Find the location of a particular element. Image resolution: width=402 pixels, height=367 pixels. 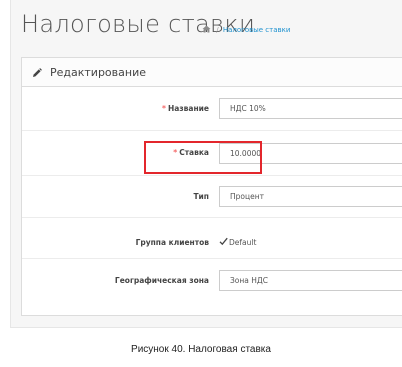

pencil-icon is located at coordinates (37, 72).